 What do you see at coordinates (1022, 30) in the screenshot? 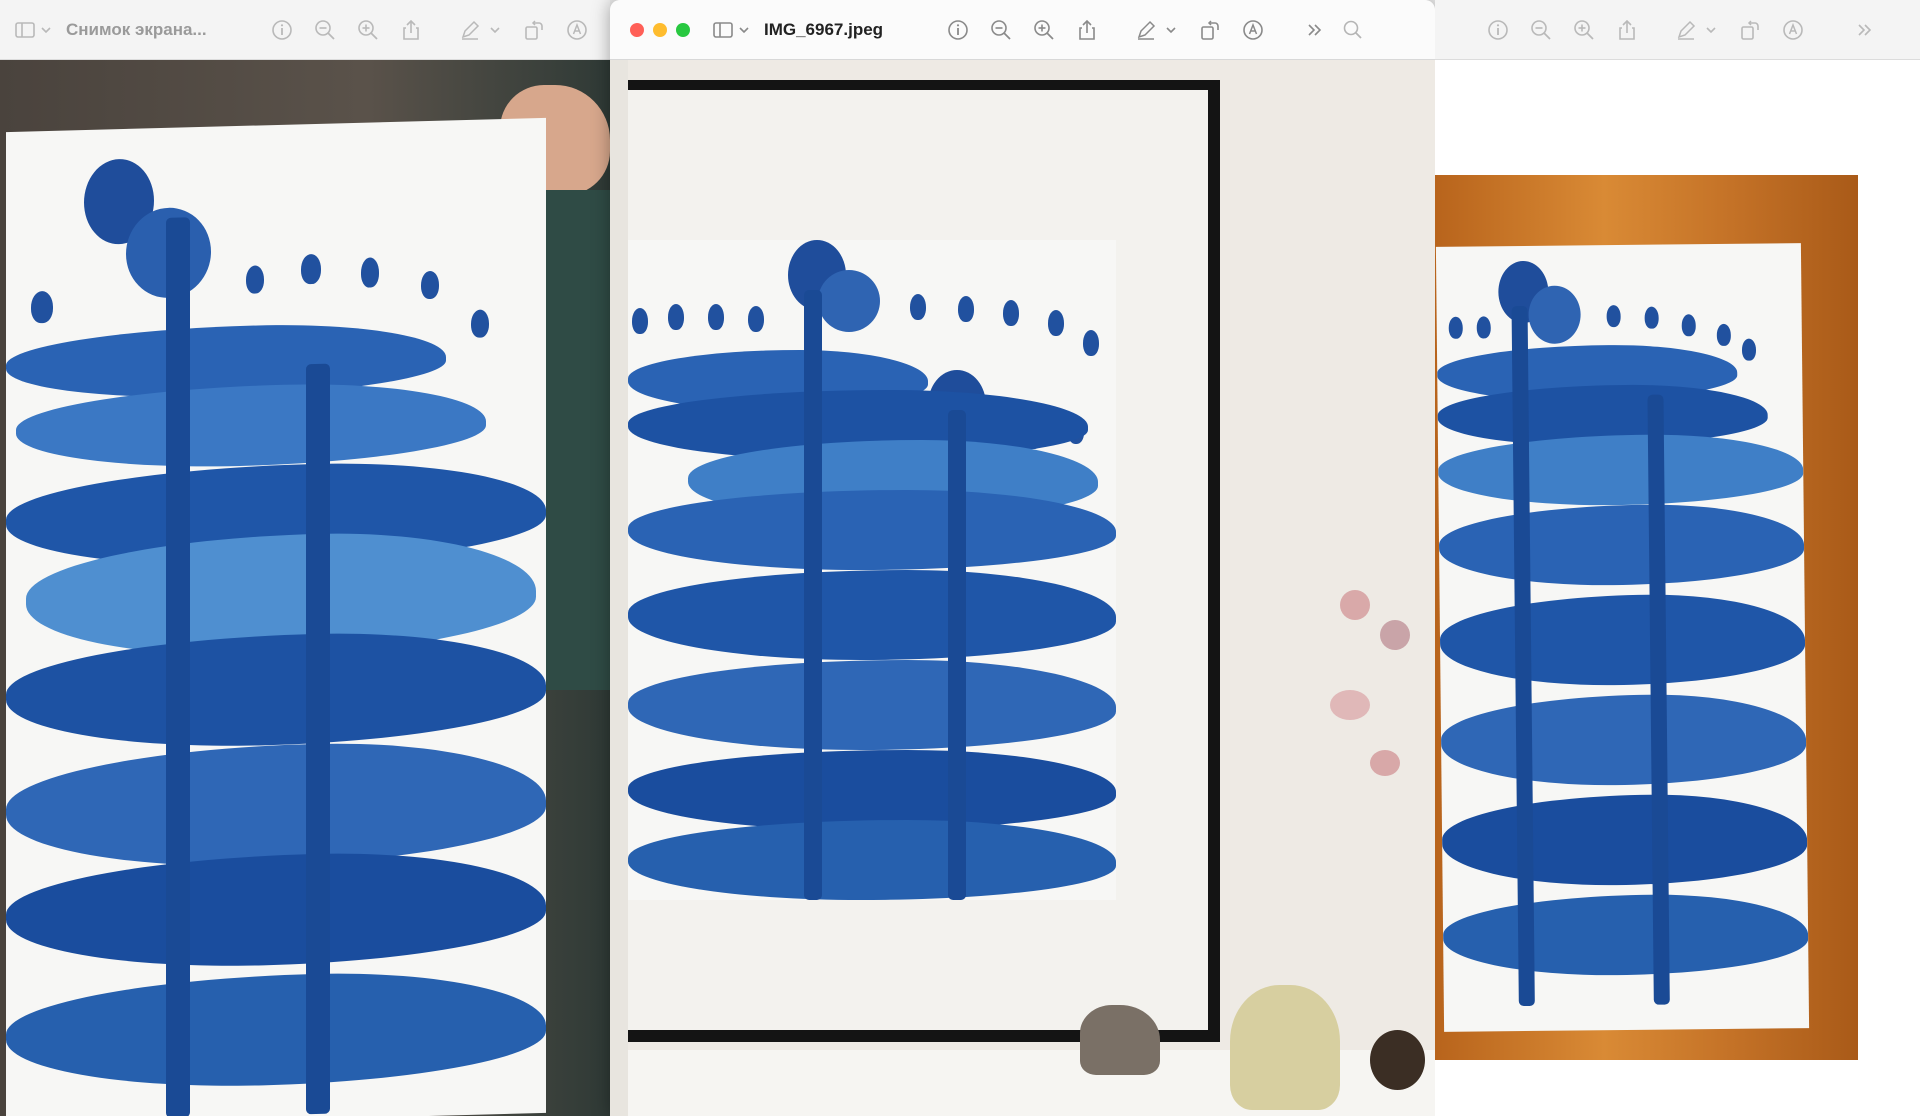
I see `toolbar-center: IMG_6967.jpeg` at bounding box center [1022, 30].